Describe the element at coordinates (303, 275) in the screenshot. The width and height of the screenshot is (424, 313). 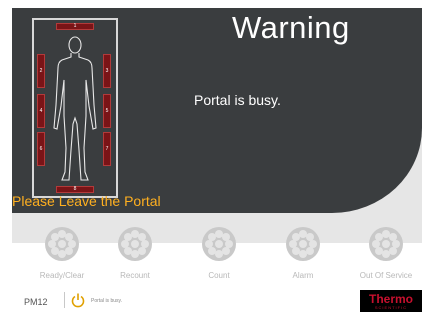
I see `alarm-label: Alarm` at that location.